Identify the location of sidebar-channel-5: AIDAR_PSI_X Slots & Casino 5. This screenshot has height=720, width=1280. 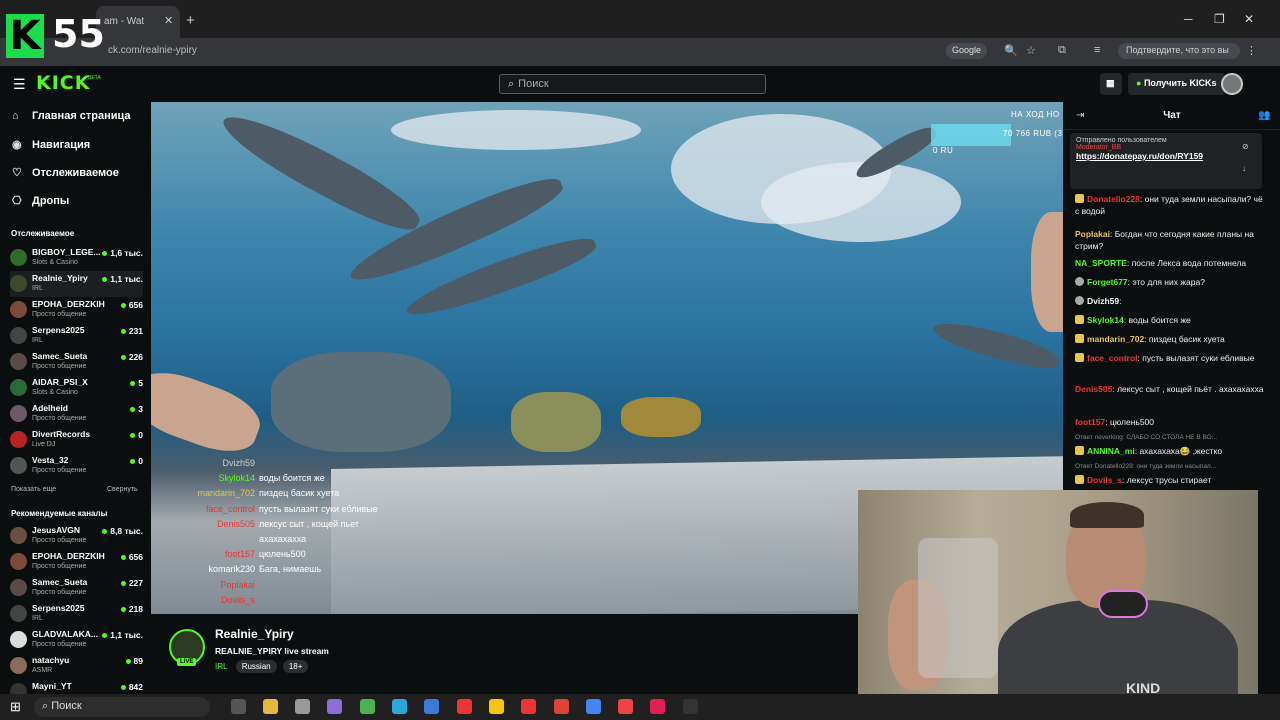
(76, 388).